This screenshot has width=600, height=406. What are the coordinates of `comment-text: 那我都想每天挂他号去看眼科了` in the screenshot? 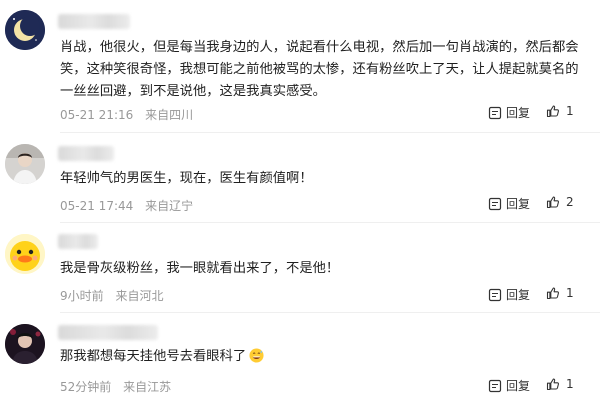 It's located at (320, 358).